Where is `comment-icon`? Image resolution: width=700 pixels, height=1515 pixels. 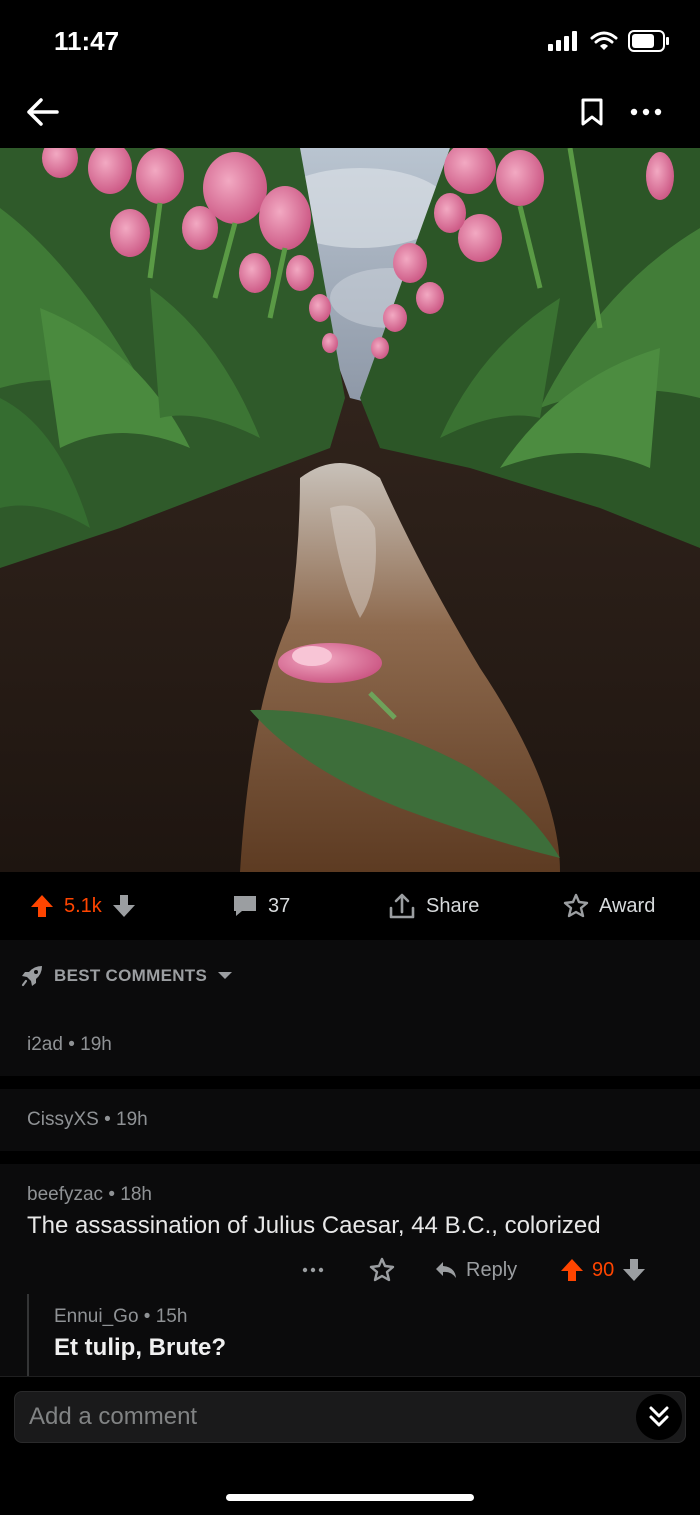 comment-icon is located at coordinates (245, 906).